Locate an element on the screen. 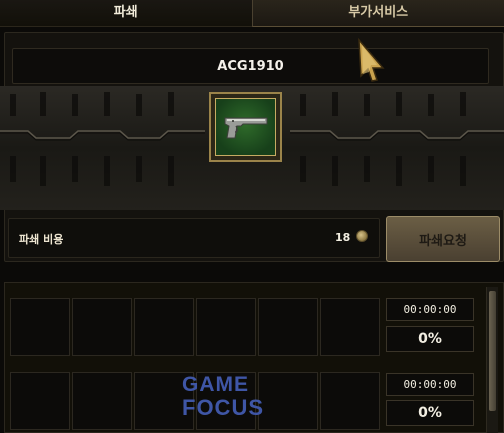 Image resolution: width=504 pixels, height=433 pixels. pistol-icon is located at coordinates (245, 128).